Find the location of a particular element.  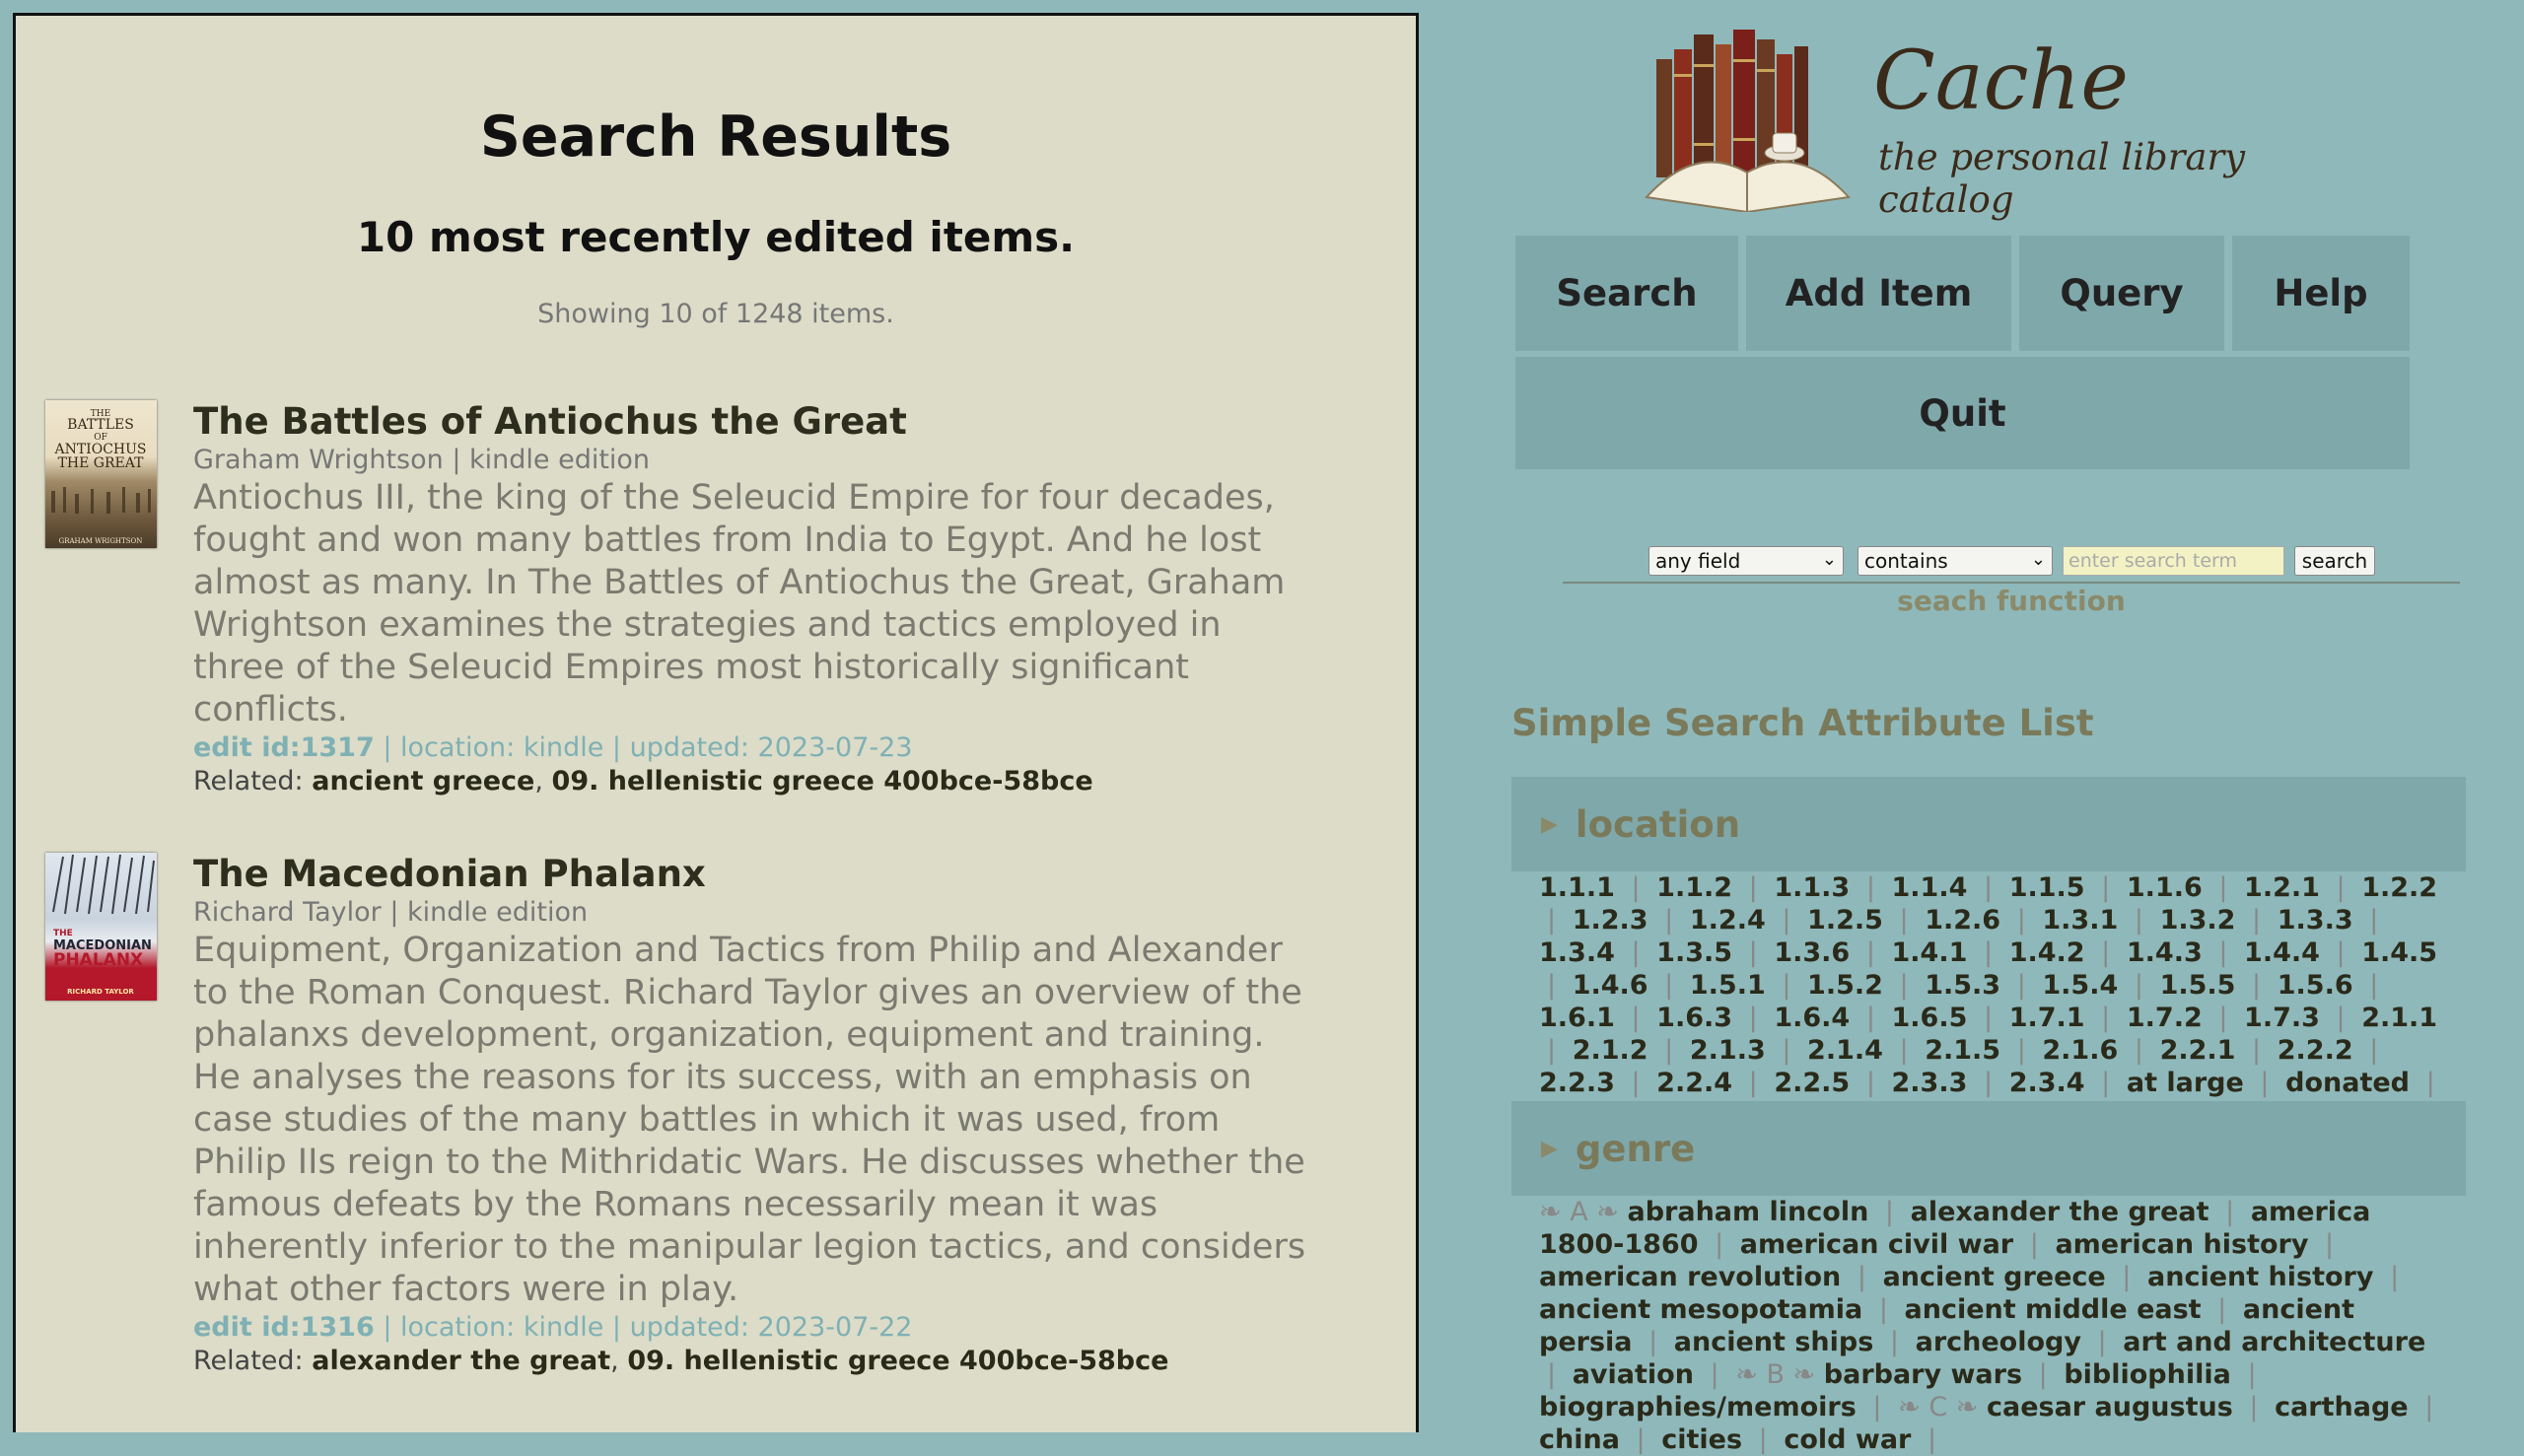

attribute-tag: 2.2.2 is located at coordinates (2315, 1050).